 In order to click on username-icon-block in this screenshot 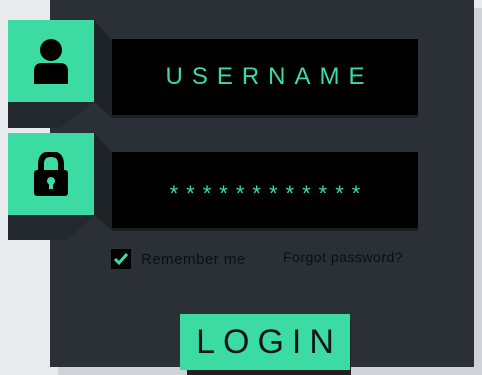, I will do `click(51, 61)`.